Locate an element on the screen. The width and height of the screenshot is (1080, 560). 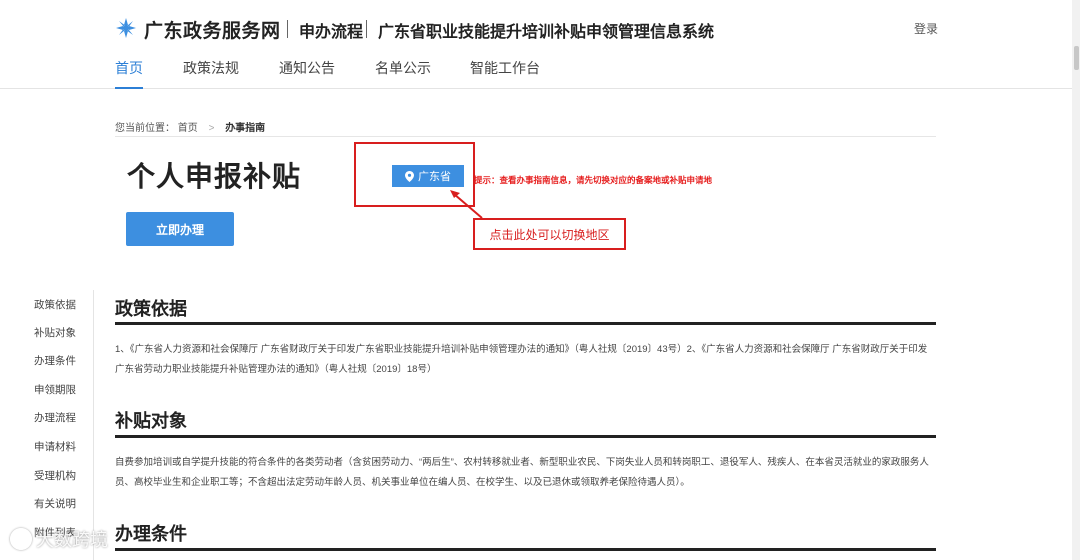
watermark-text: 大数跨境 is located at coordinates (72, 540).